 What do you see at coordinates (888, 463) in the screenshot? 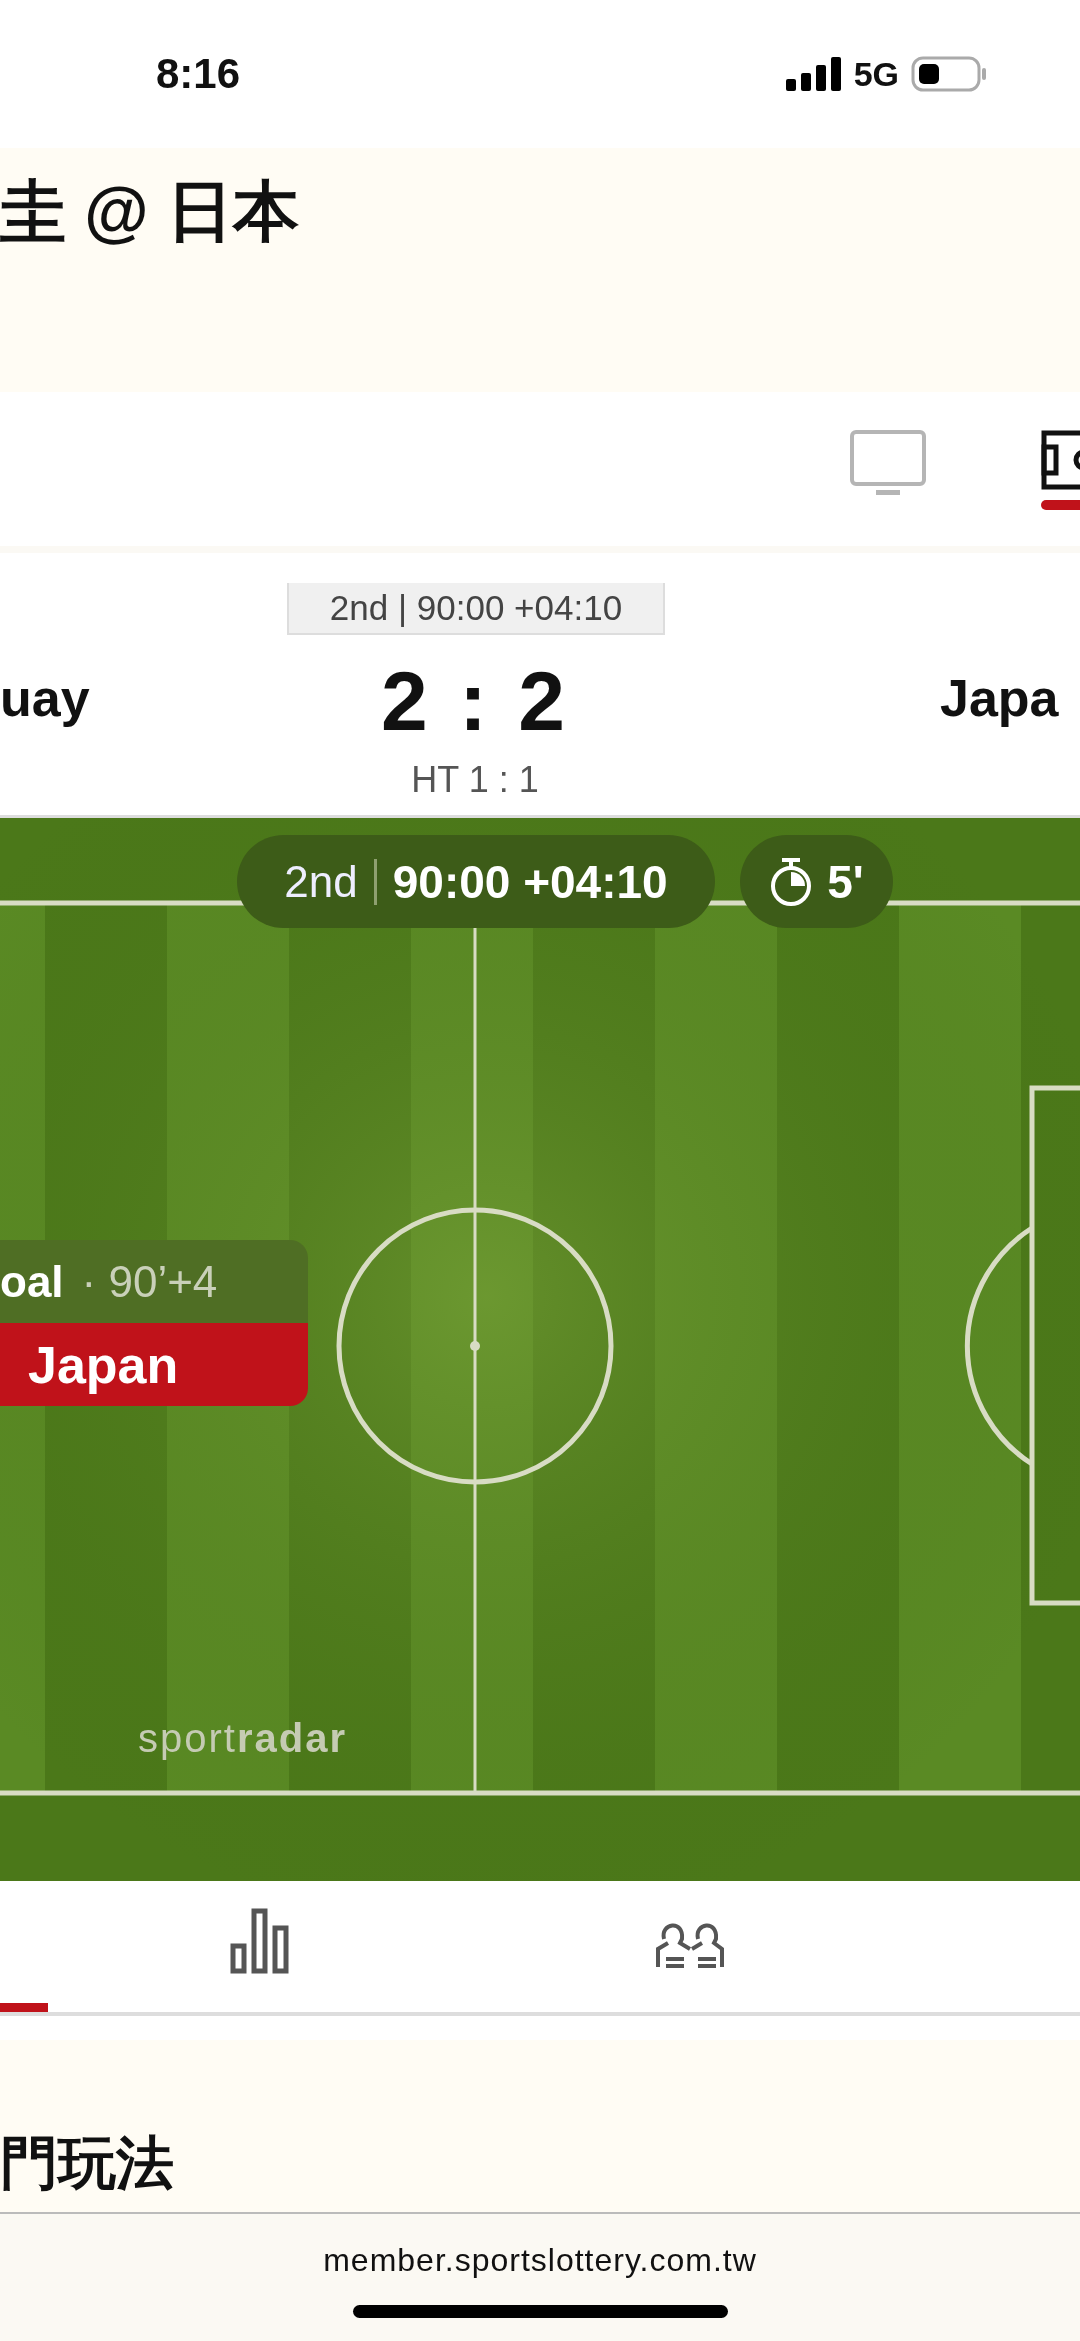
I see `monitor-icon` at bounding box center [888, 463].